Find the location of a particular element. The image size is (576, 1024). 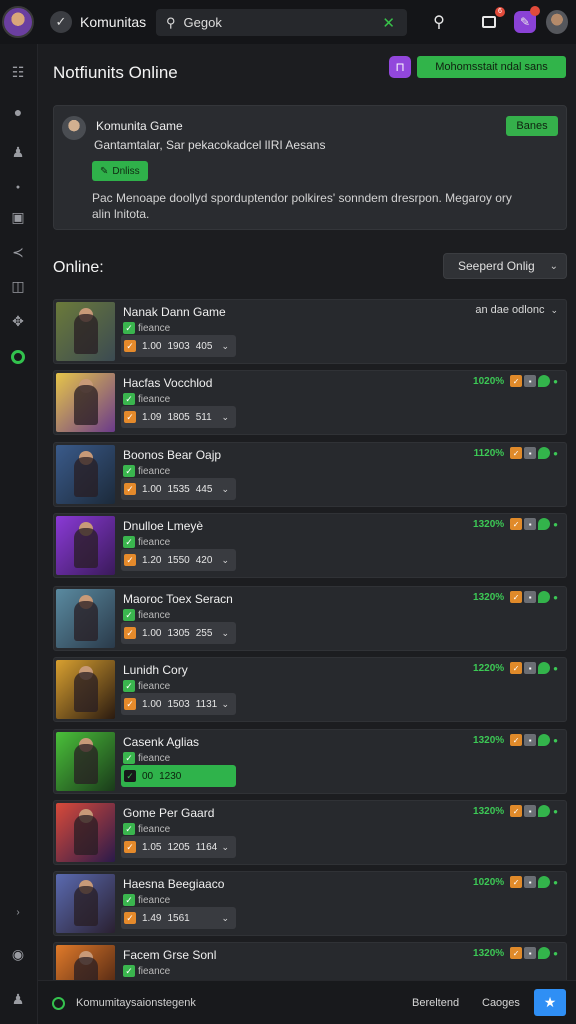

menu-grid-icon: ☷ is located at coordinates (18, 72).